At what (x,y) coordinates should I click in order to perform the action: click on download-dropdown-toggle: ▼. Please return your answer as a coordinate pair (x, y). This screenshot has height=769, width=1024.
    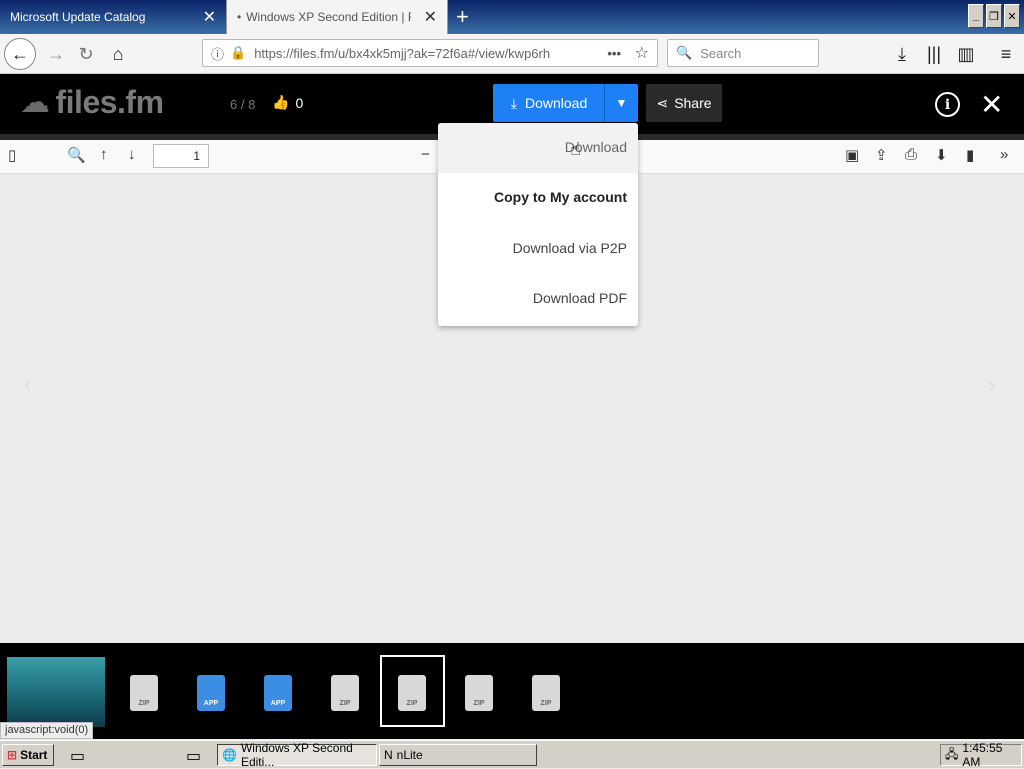
    Looking at the image, I should click on (621, 103).